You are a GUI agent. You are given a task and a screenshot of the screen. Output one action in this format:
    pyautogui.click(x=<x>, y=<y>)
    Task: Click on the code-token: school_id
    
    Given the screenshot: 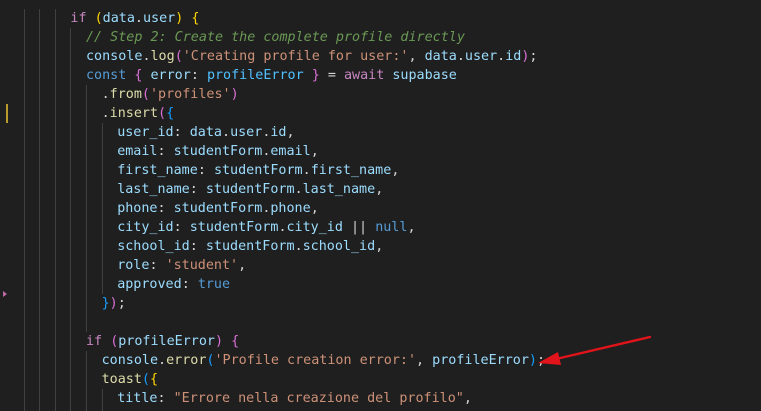 What is the action you would take?
    pyautogui.click(x=339, y=246)
    